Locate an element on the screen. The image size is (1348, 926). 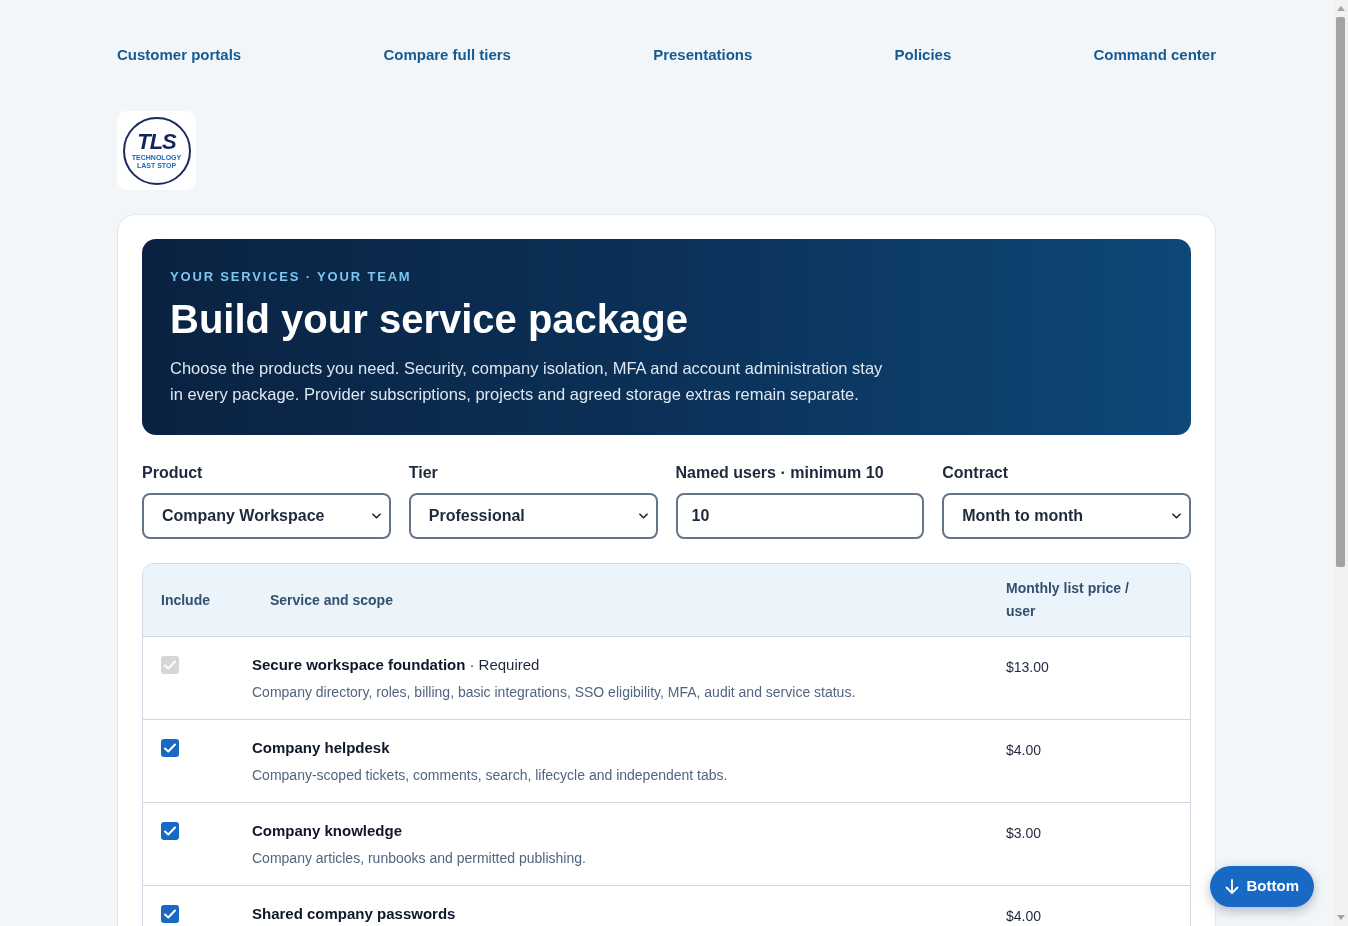
field-label: Tier is located at coordinates (423, 473).